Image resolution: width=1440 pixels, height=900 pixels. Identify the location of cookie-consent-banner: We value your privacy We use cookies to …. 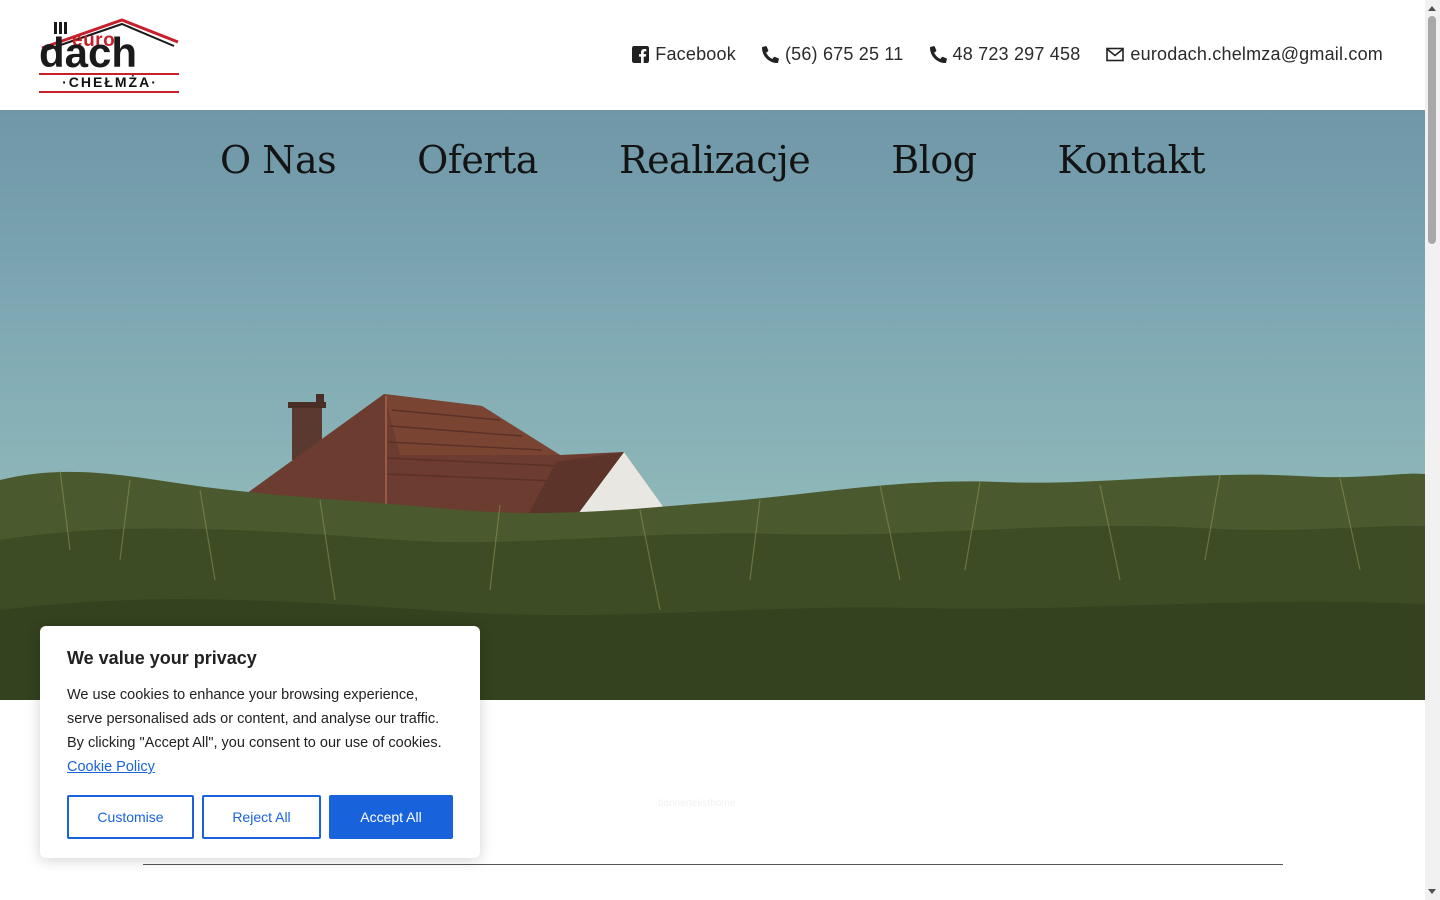
(260, 742).